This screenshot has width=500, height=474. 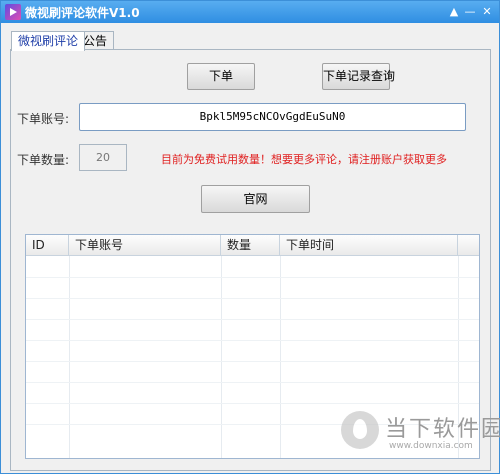 I want to click on order-history-button: 下单记录查询, so click(x=358, y=76).